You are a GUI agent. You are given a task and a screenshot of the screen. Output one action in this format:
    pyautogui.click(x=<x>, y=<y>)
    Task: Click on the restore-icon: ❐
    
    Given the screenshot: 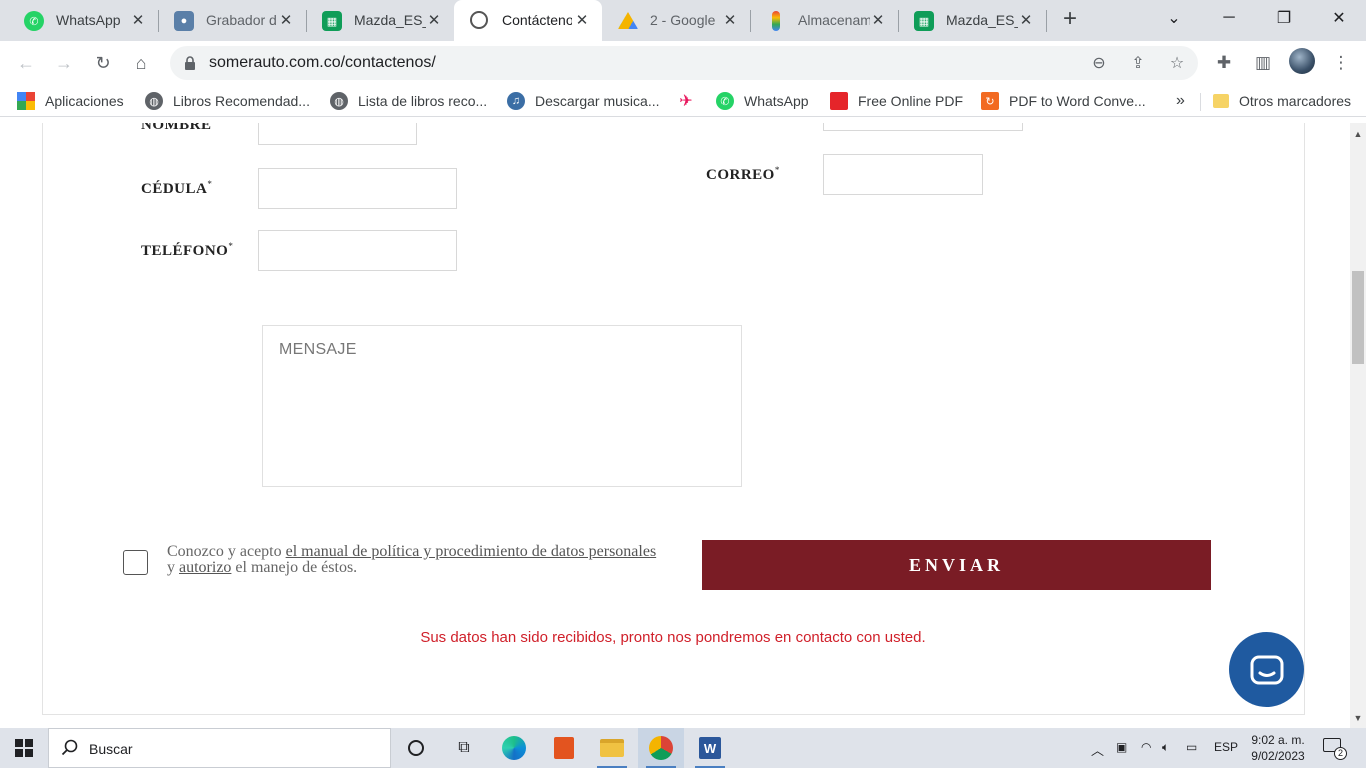 What is the action you would take?
    pyautogui.click(x=1284, y=18)
    